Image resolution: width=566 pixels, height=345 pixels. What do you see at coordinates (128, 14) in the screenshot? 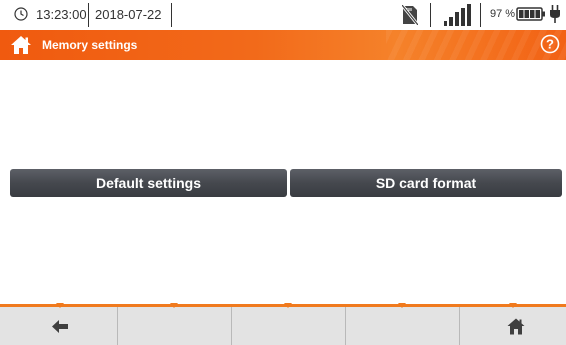
I see `status-date: 2018-07-22` at bounding box center [128, 14].